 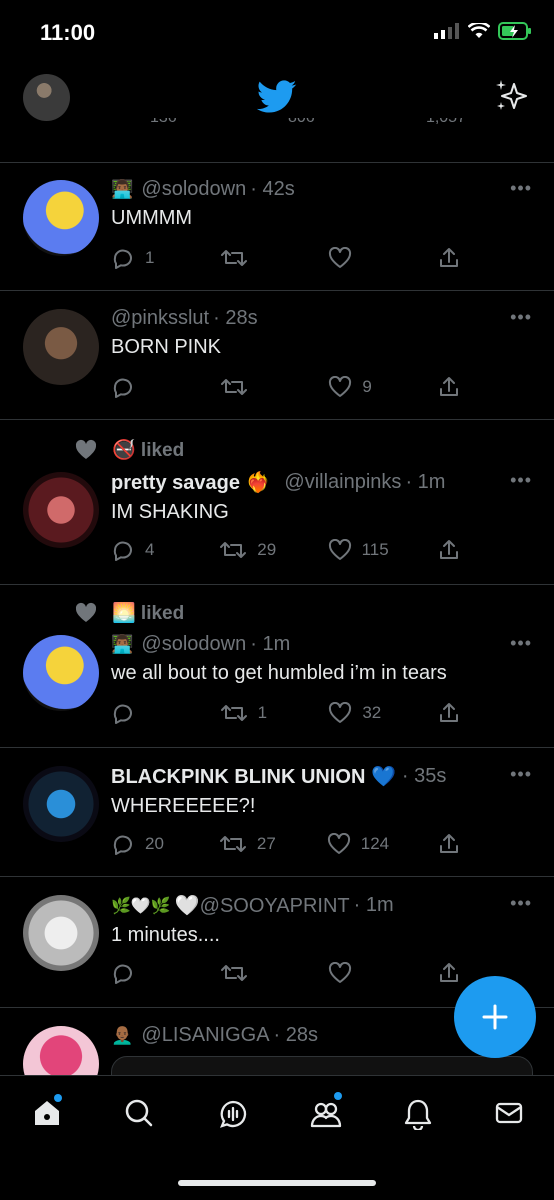 I want to click on tab-home, so click(x=47, y=1113).